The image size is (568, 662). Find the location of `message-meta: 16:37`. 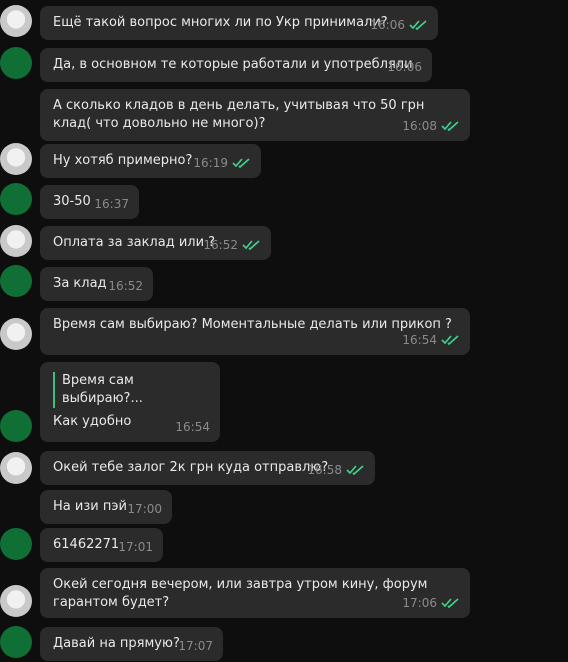

message-meta: 16:37 is located at coordinates (111, 204).